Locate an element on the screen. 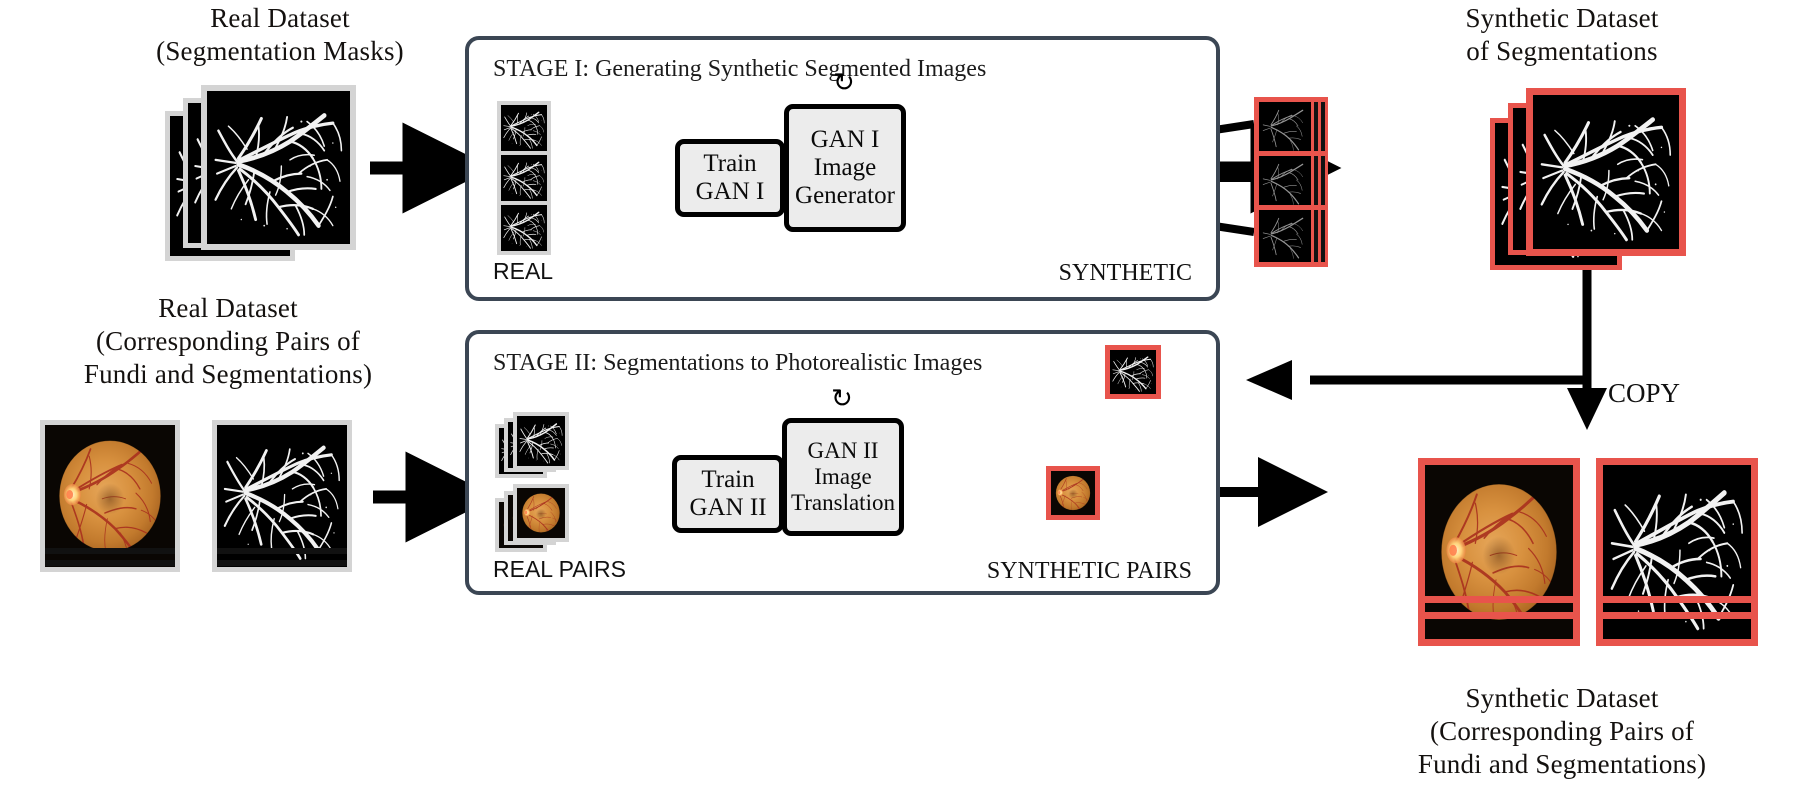  gan-1-generator-box: GAN I Image Generator is located at coordinates (845, 168).